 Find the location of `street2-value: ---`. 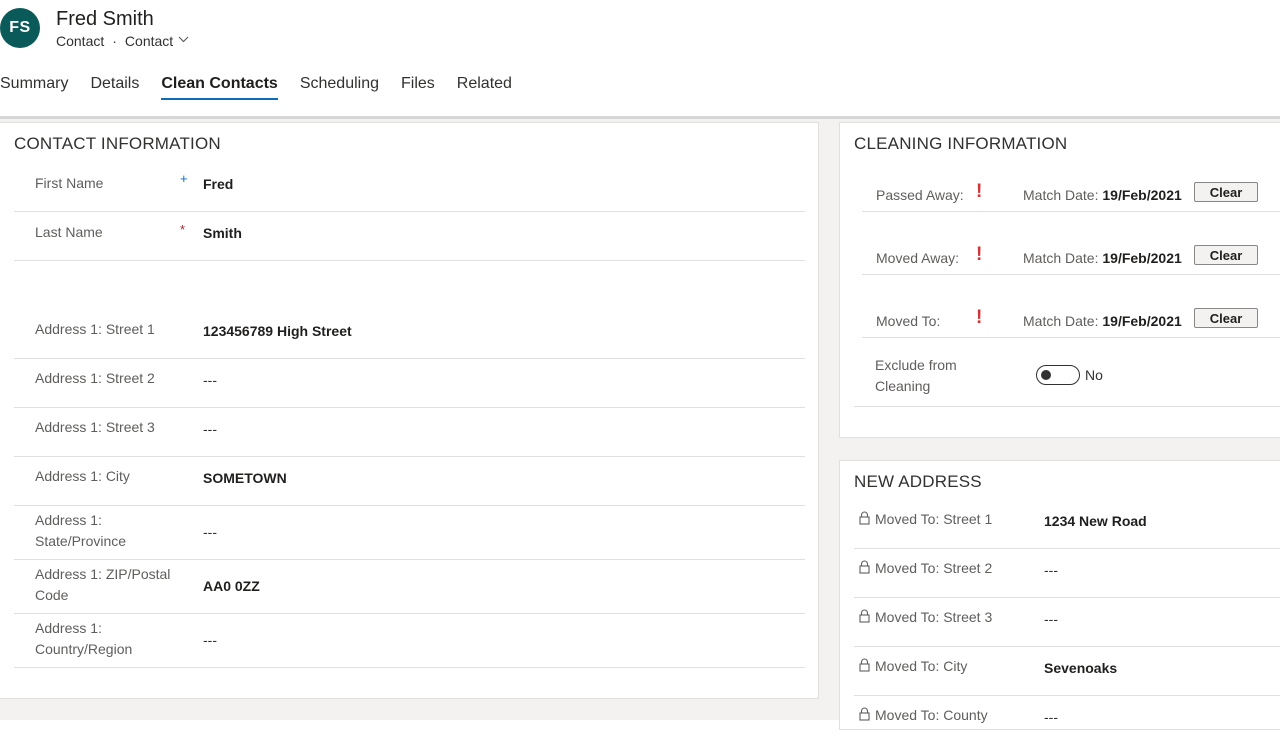

street2-value: --- is located at coordinates (210, 380).